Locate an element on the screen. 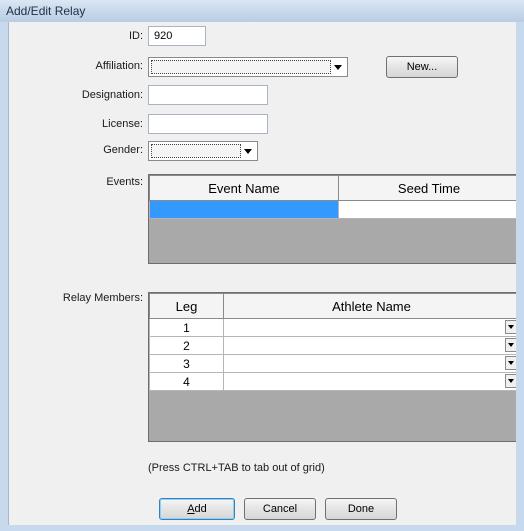 This screenshot has width=524, height=531. table-row: 2 is located at coordinates (334, 345).